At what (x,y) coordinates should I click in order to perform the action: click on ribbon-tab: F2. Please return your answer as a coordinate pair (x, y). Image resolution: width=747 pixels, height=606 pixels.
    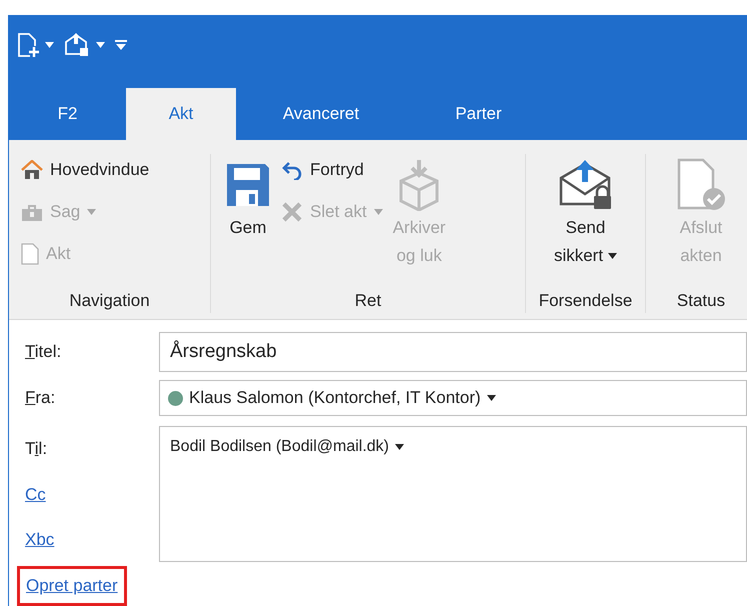
    Looking at the image, I should click on (67, 114).